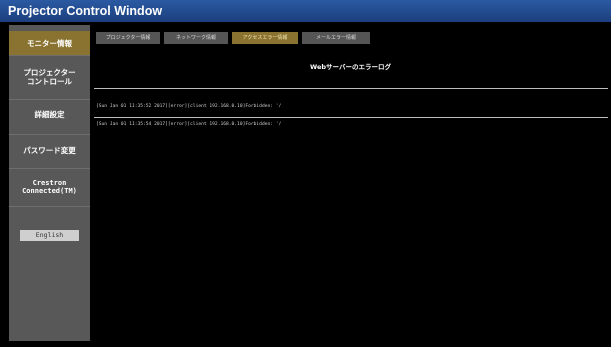 This screenshot has height=347, width=611. Describe the element at coordinates (49, 77) in the screenshot. I see `sidebar-item-projector-control: プロジェクター コントロール` at that location.